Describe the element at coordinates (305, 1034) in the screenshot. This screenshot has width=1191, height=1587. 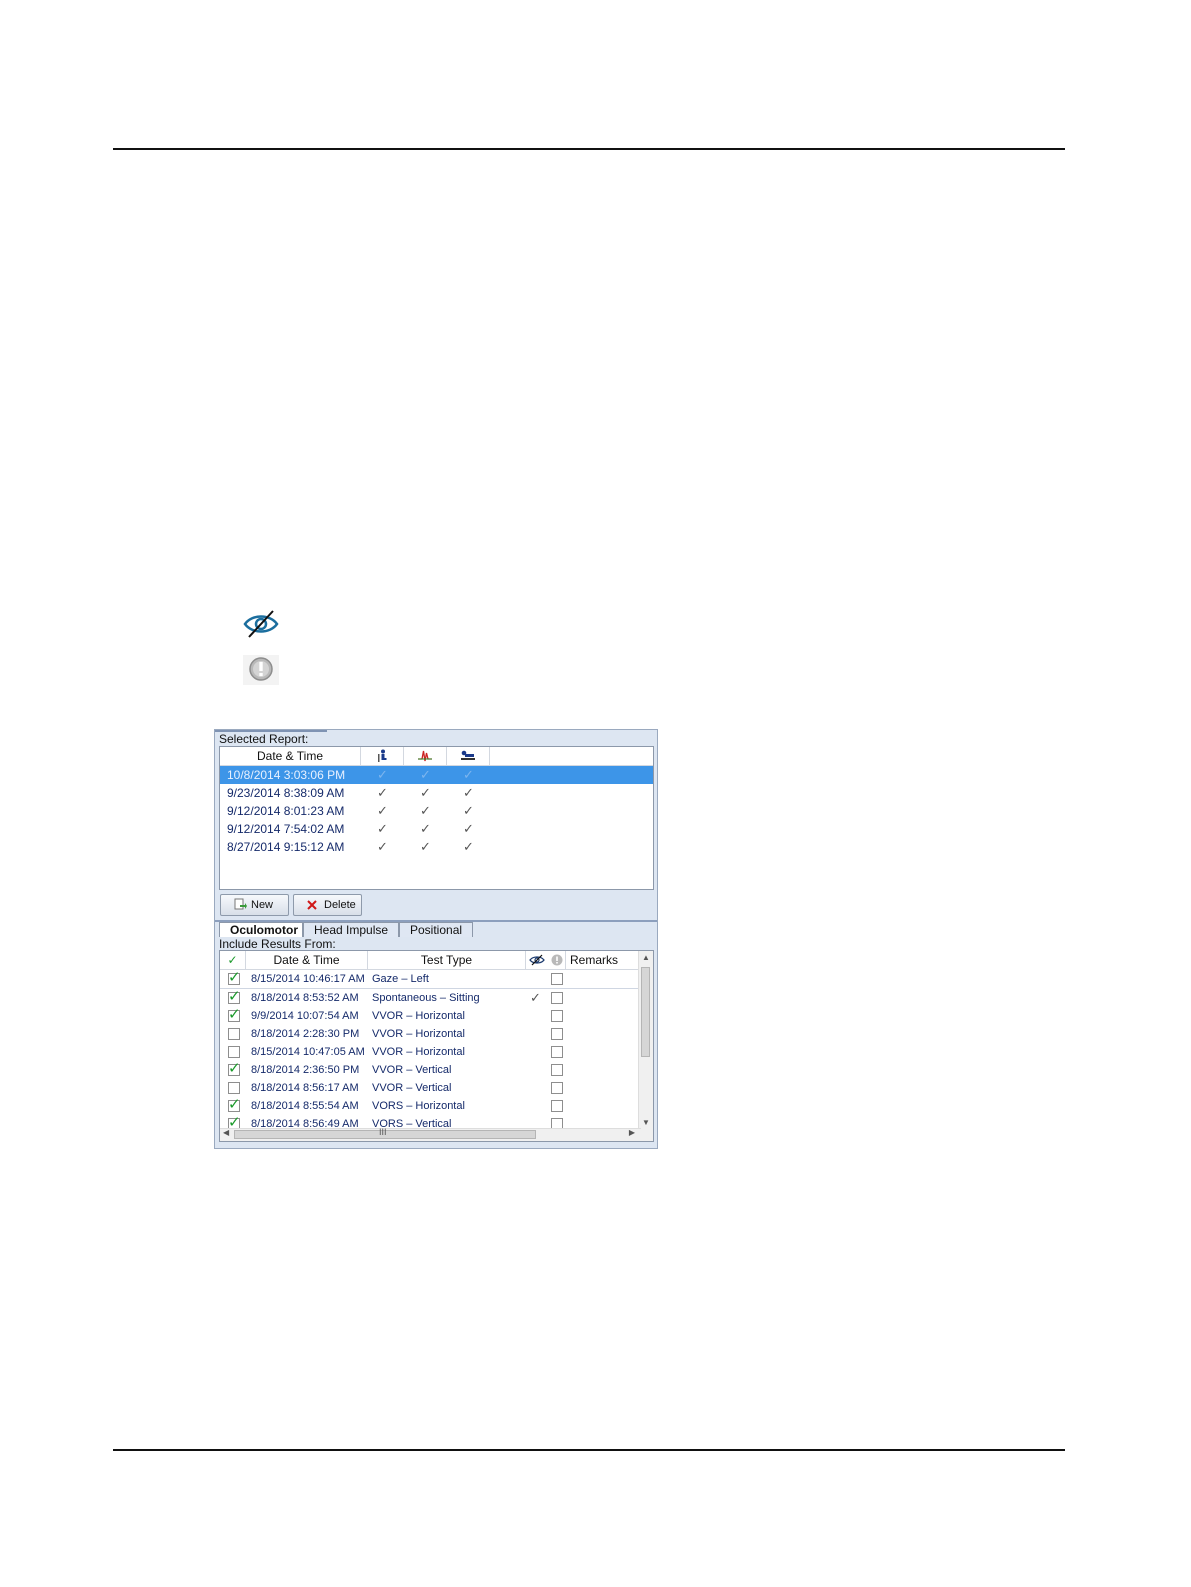
I see `result-date: 8/18/2014 2:28:30 PM` at that location.